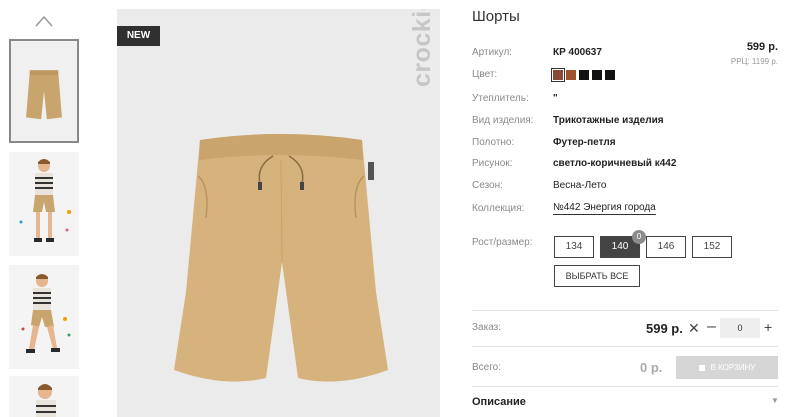 This screenshot has width=800, height=417. I want to click on add-to-cart-button: В КОРЗИНУ, so click(727, 367).